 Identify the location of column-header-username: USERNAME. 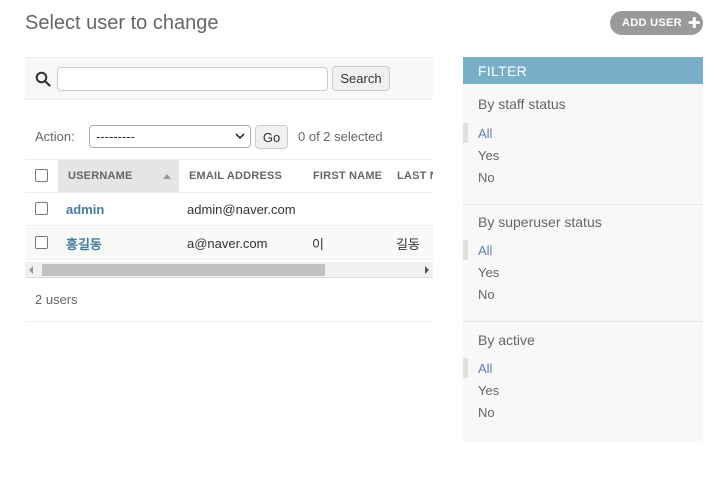
(118, 176).